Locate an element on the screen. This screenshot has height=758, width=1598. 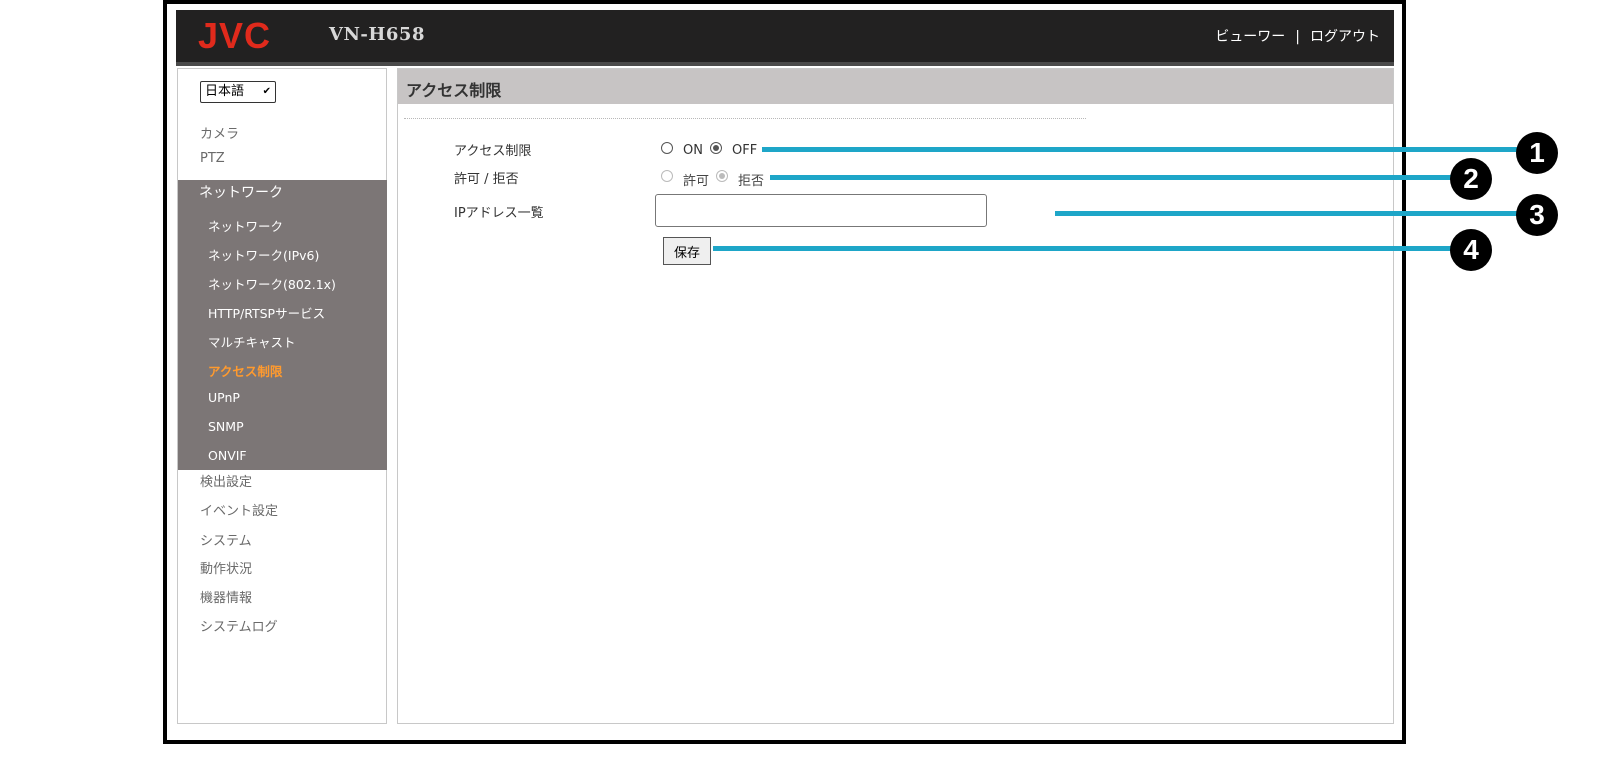
access-off-label: OFF is located at coordinates (745, 150).